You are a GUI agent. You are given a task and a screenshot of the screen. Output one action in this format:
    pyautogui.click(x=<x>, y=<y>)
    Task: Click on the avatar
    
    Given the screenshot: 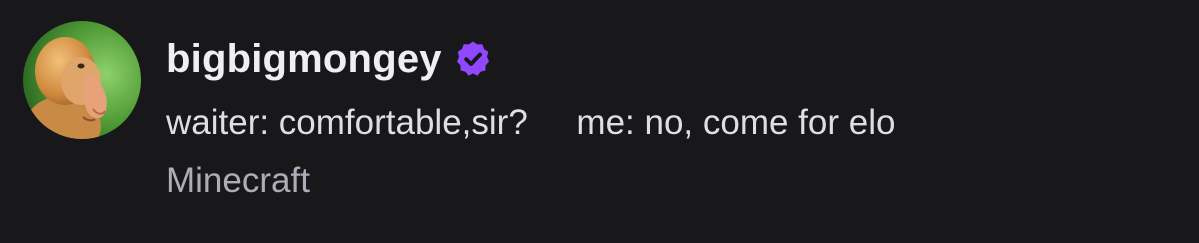 What is the action you would take?
    pyautogui.click(x=82, y=80)
    